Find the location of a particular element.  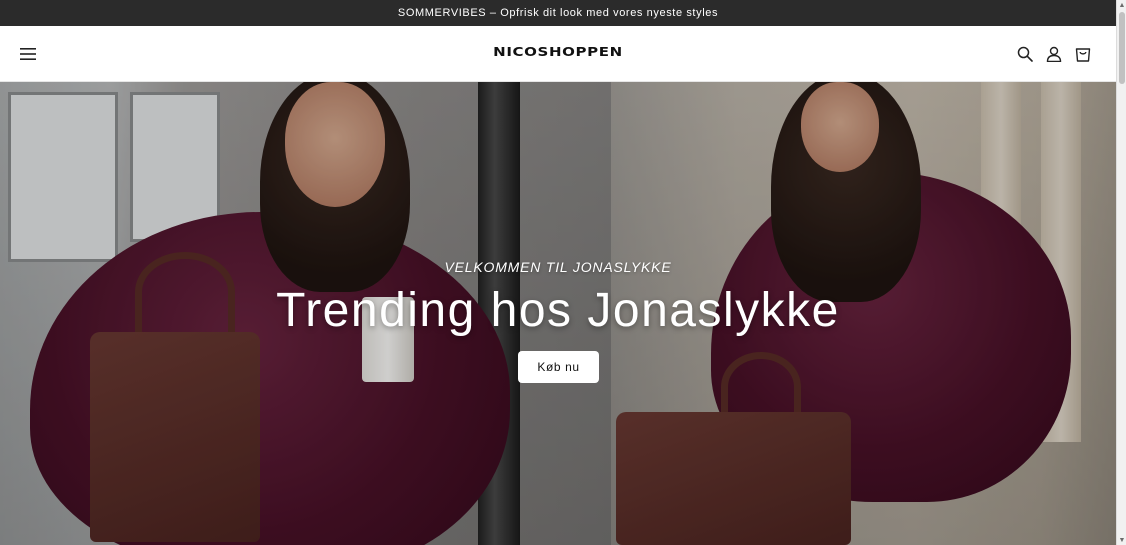

search-icon is located at coordinates (1025, 54).